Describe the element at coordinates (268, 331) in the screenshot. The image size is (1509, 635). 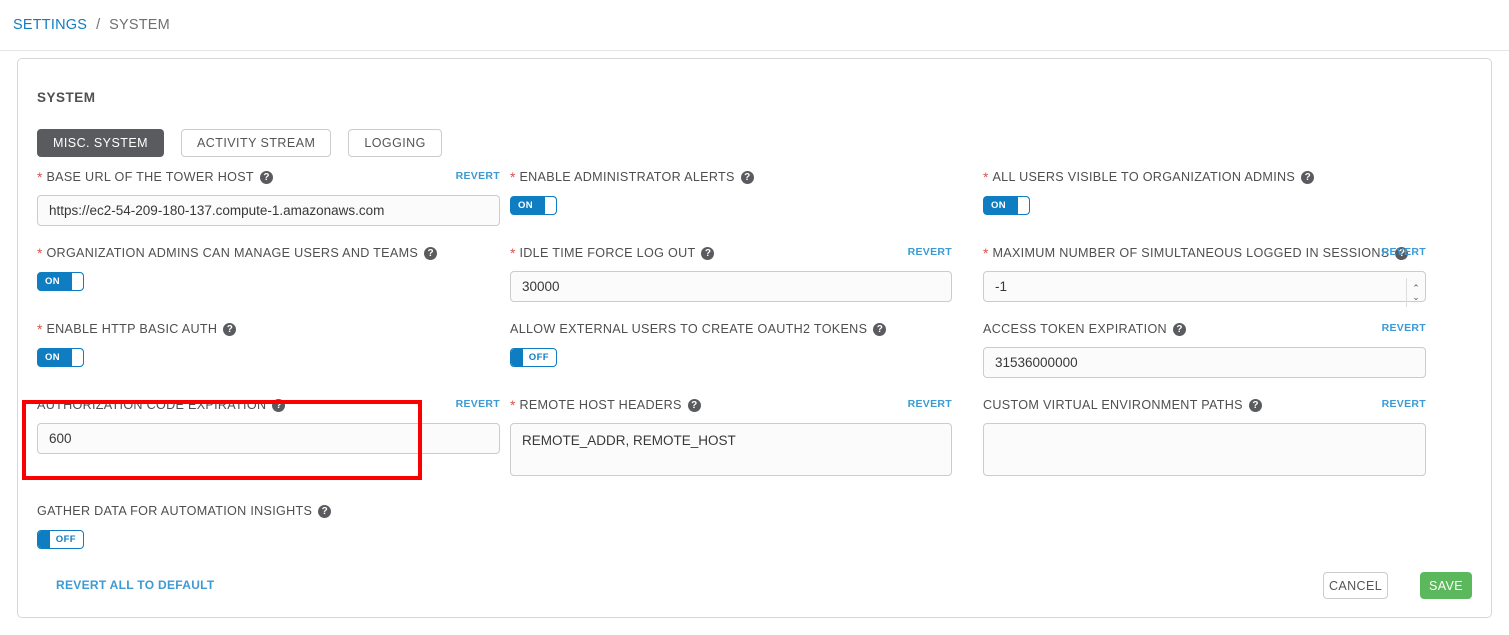
I see `field-http-basic-auth-labelrow: * ENABLE HTTP BASIC AUTH ?` at that location.